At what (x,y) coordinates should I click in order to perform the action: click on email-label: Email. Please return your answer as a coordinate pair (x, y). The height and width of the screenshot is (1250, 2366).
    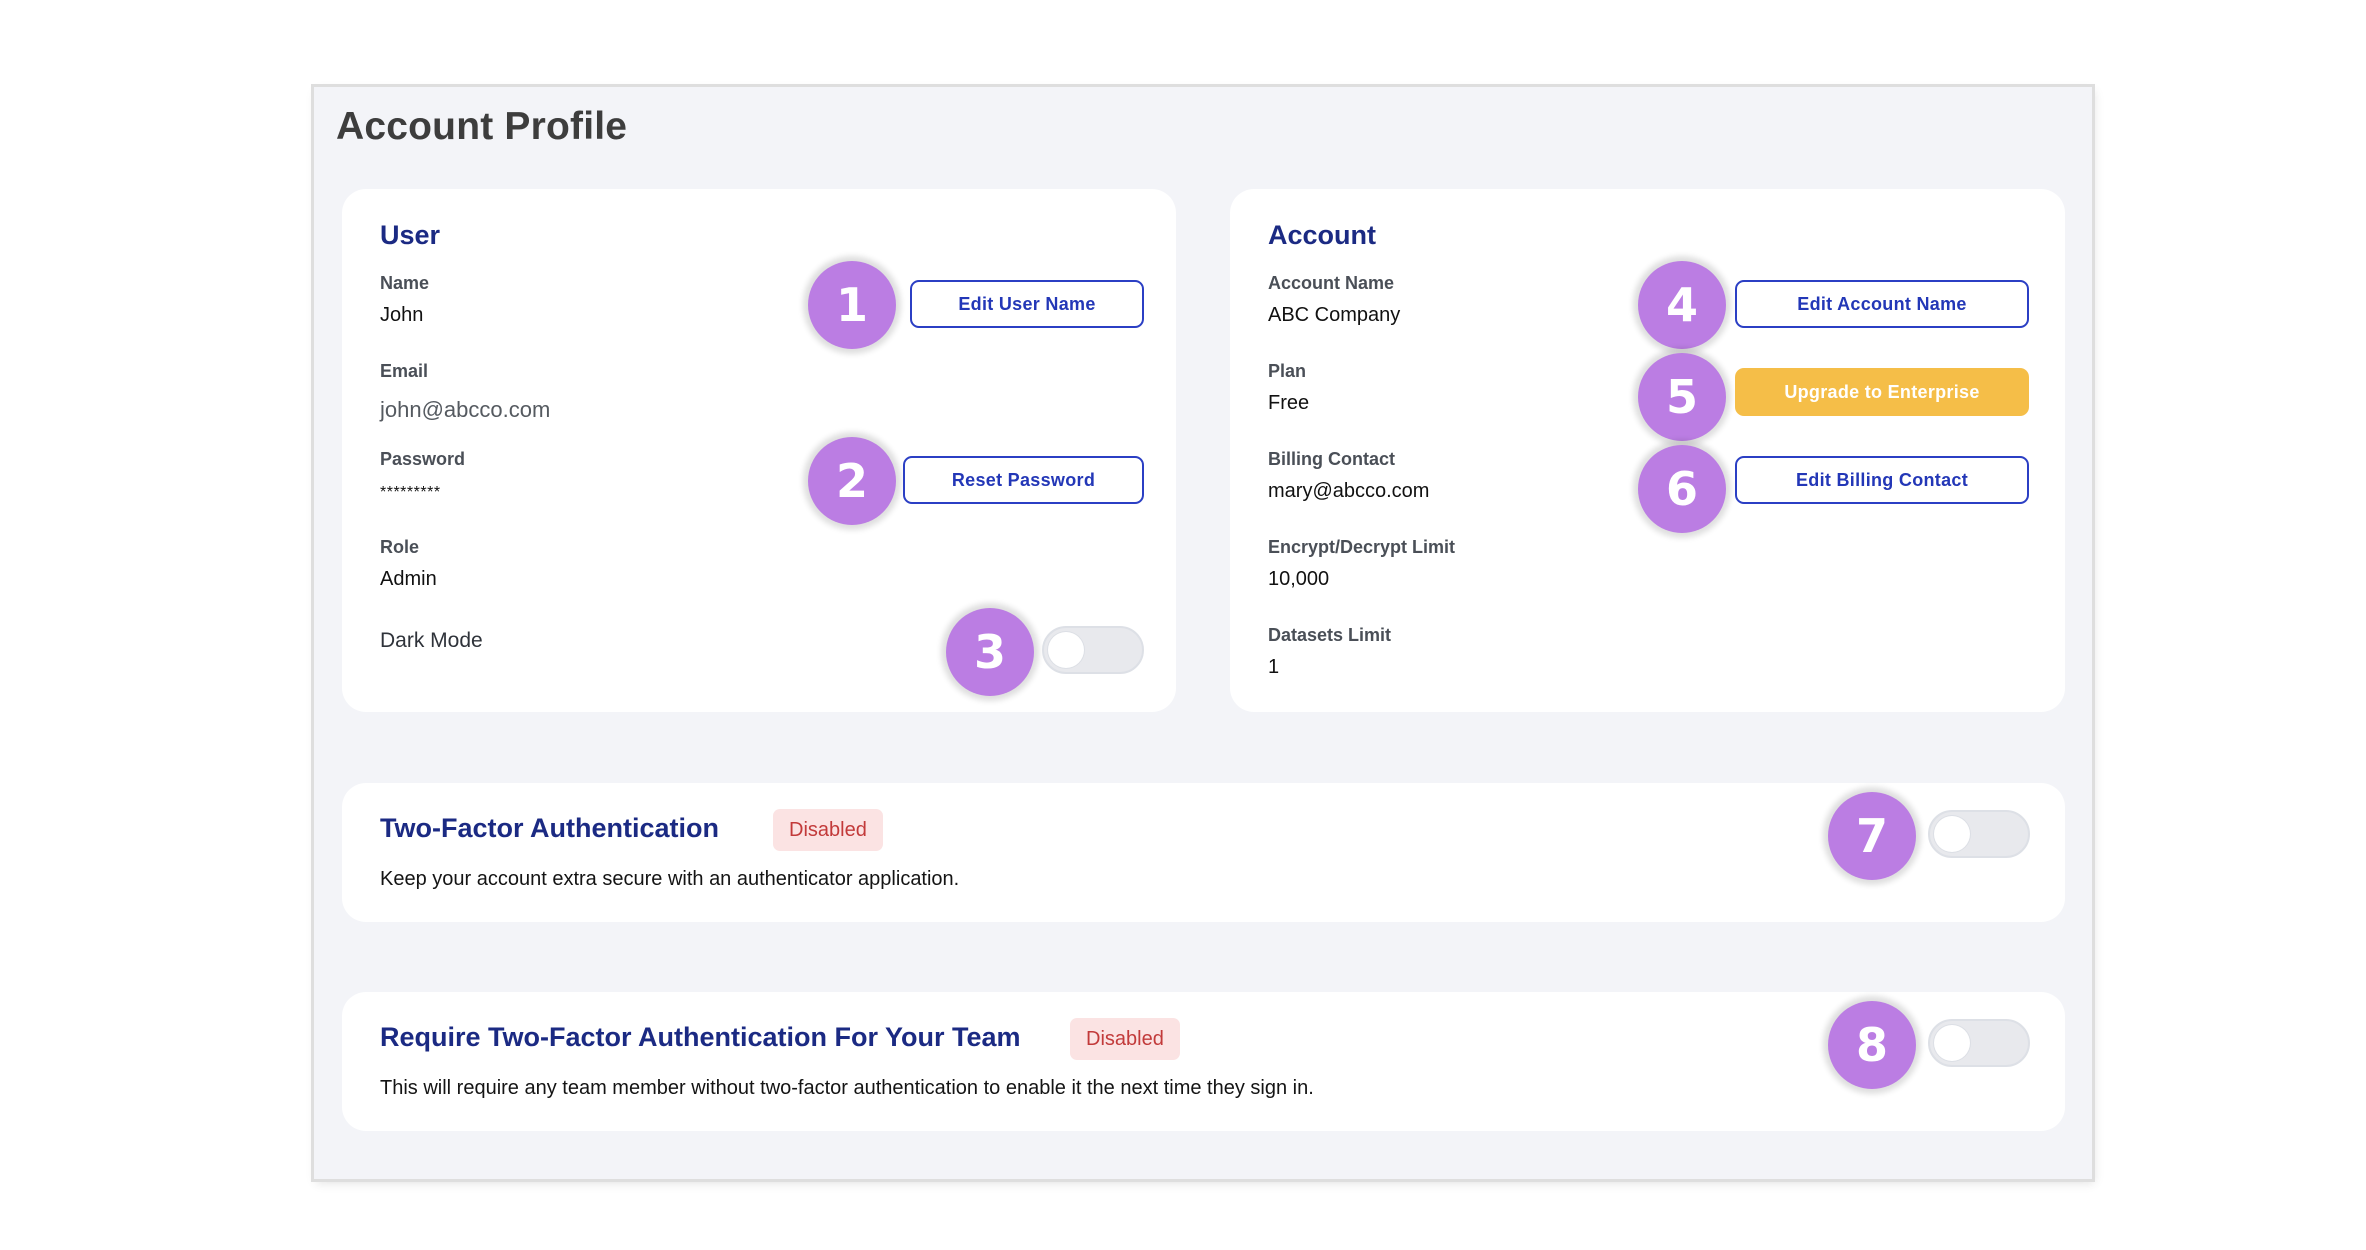
    Looking at the image, I should click on (404, 371).